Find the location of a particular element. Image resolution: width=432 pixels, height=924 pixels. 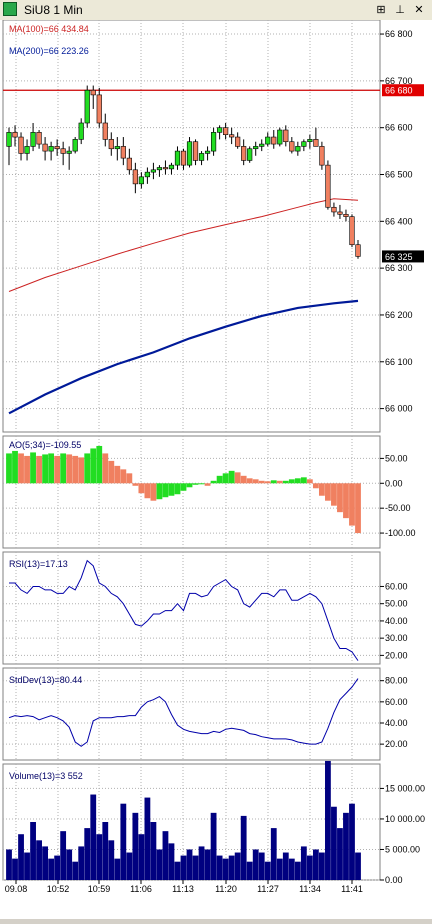

x-tick-label: 11:06 is located at coordinates (141, 889).